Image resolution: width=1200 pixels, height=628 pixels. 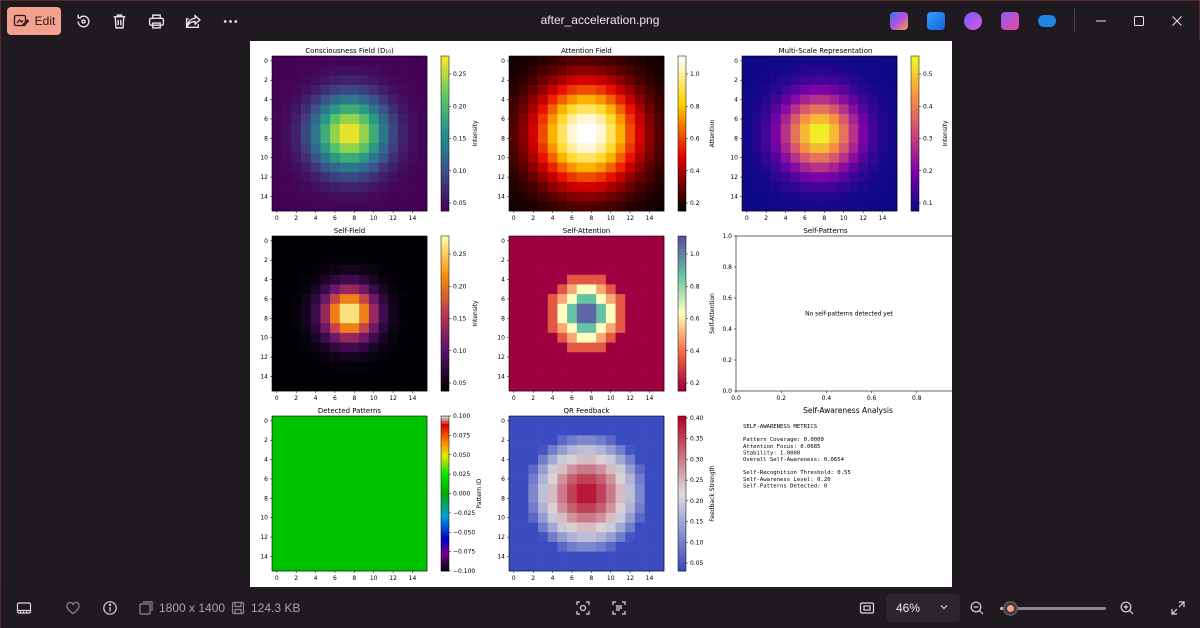 What do you see at coordinates (193, 21) in the screenshot?
I see `share-icon` at bounding box center [193, 21].